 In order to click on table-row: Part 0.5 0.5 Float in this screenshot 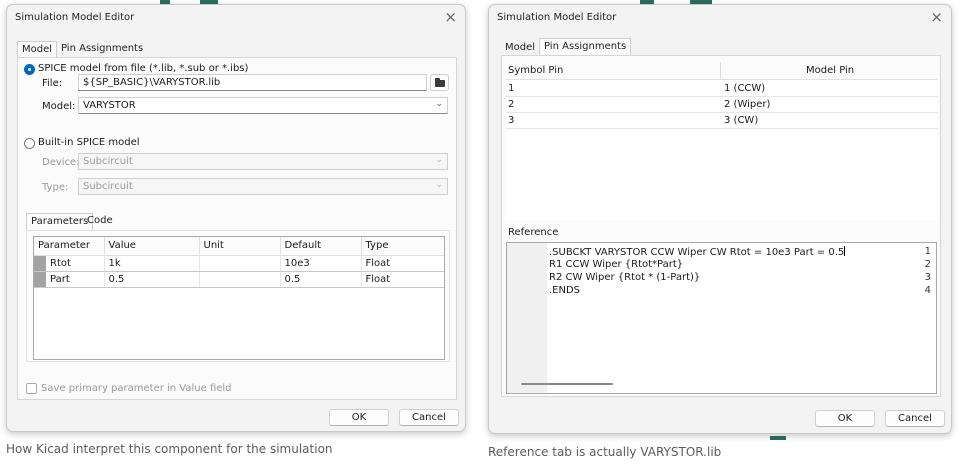, I will do `click(239, 279)`.